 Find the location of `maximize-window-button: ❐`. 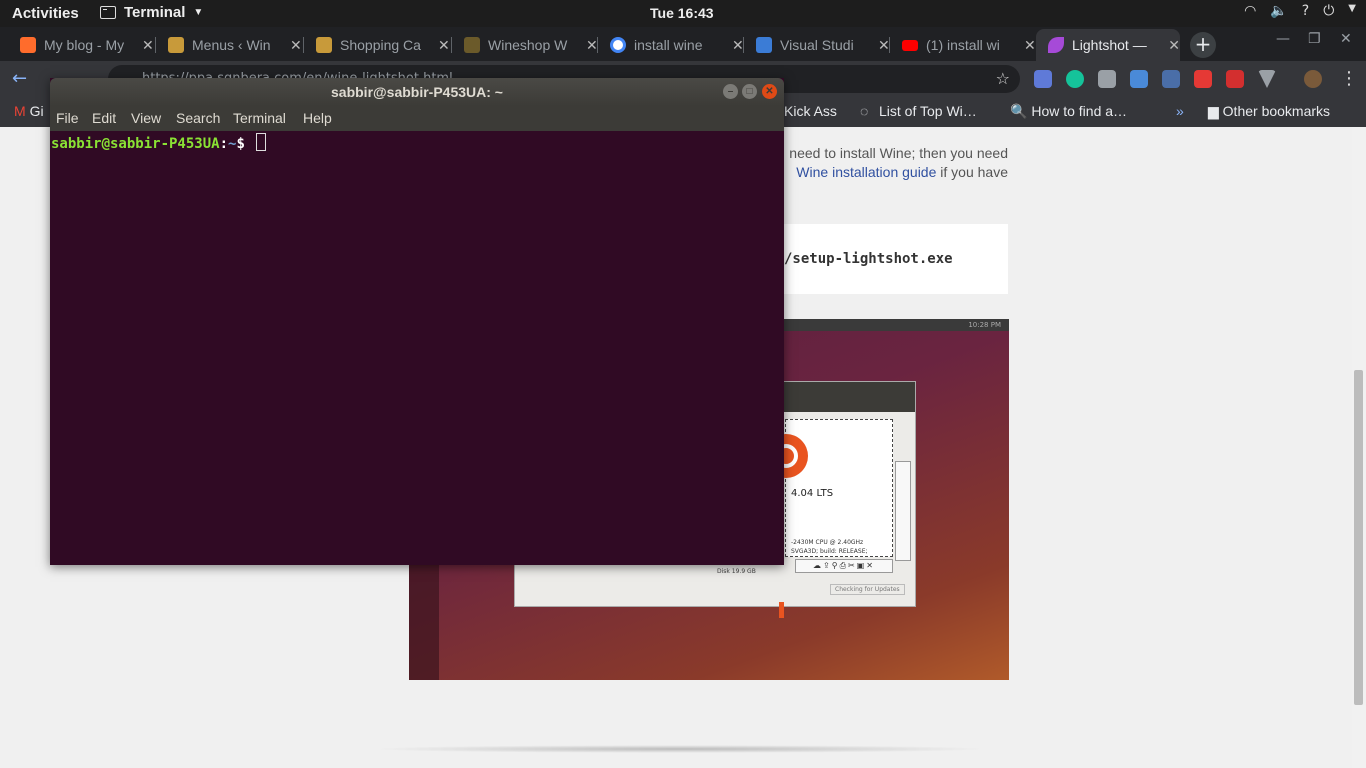

maximize-window-button: ❐ is located at coordinates (1314, 39).